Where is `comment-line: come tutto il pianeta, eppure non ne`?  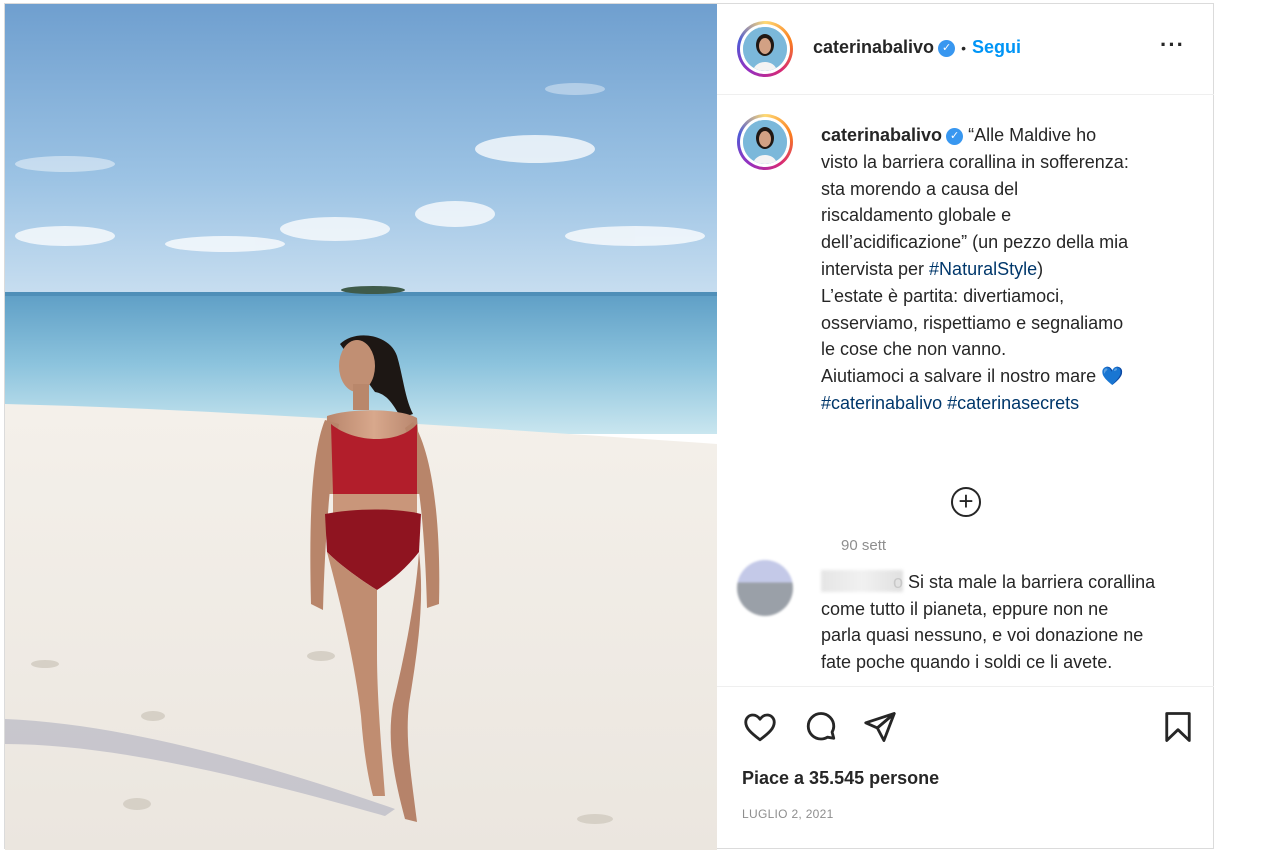 comment-line: come tutto il pianeta, eppure non ne is located at coordinates (965, 608).